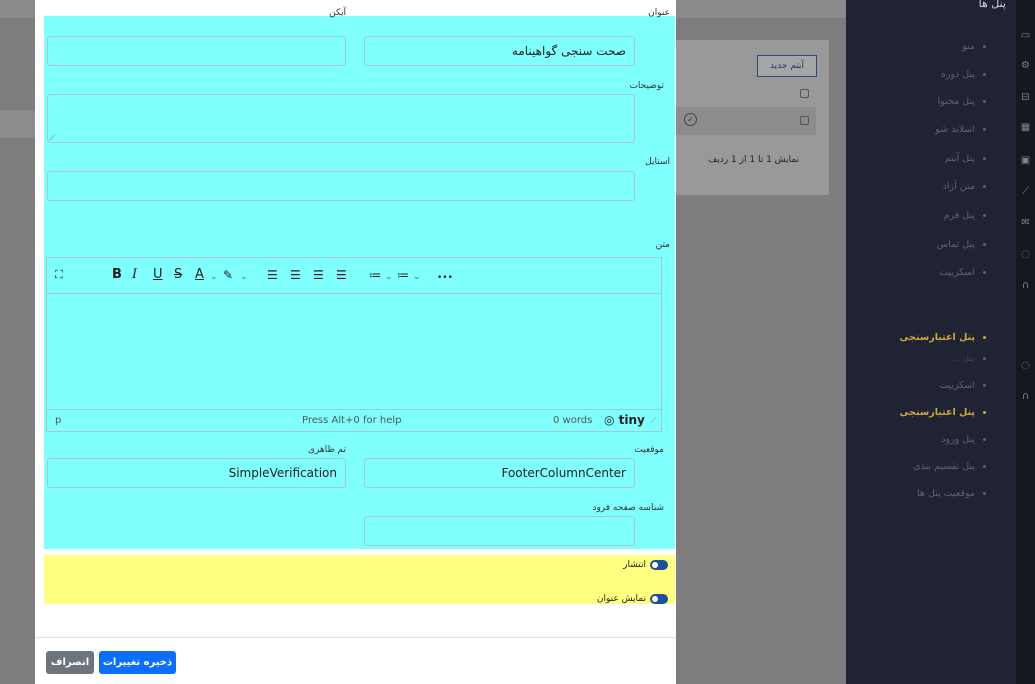 The width and height of the screenshot is (1035, 684). Describe the element at coordinates (58, 420) in the screenshot. I see `element-path: p` at that location.